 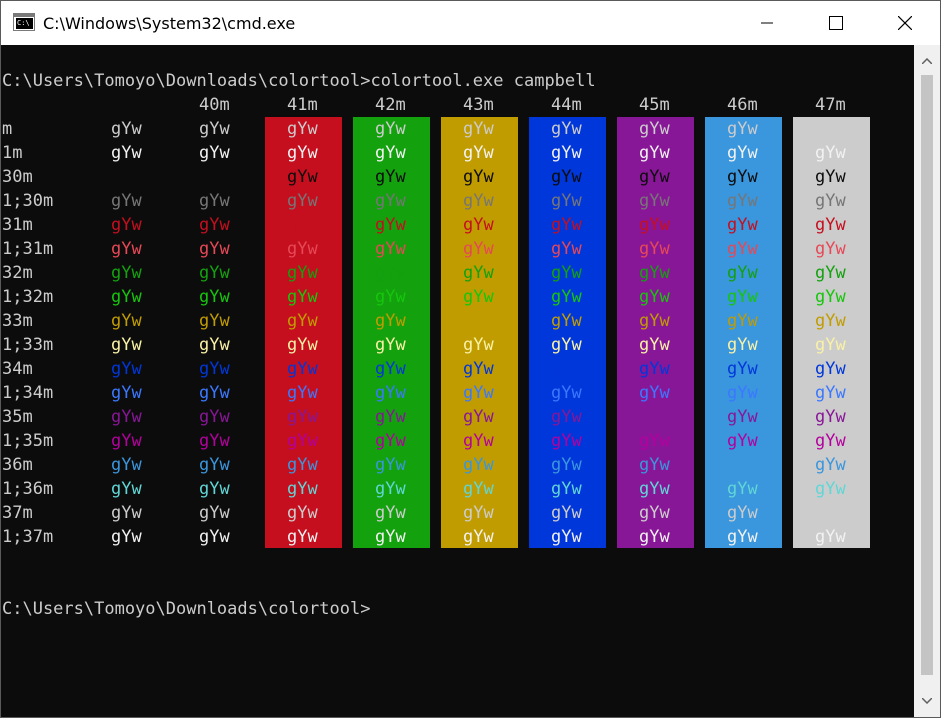 I want to click on column-header: 47m, so click(x=830, y=105).